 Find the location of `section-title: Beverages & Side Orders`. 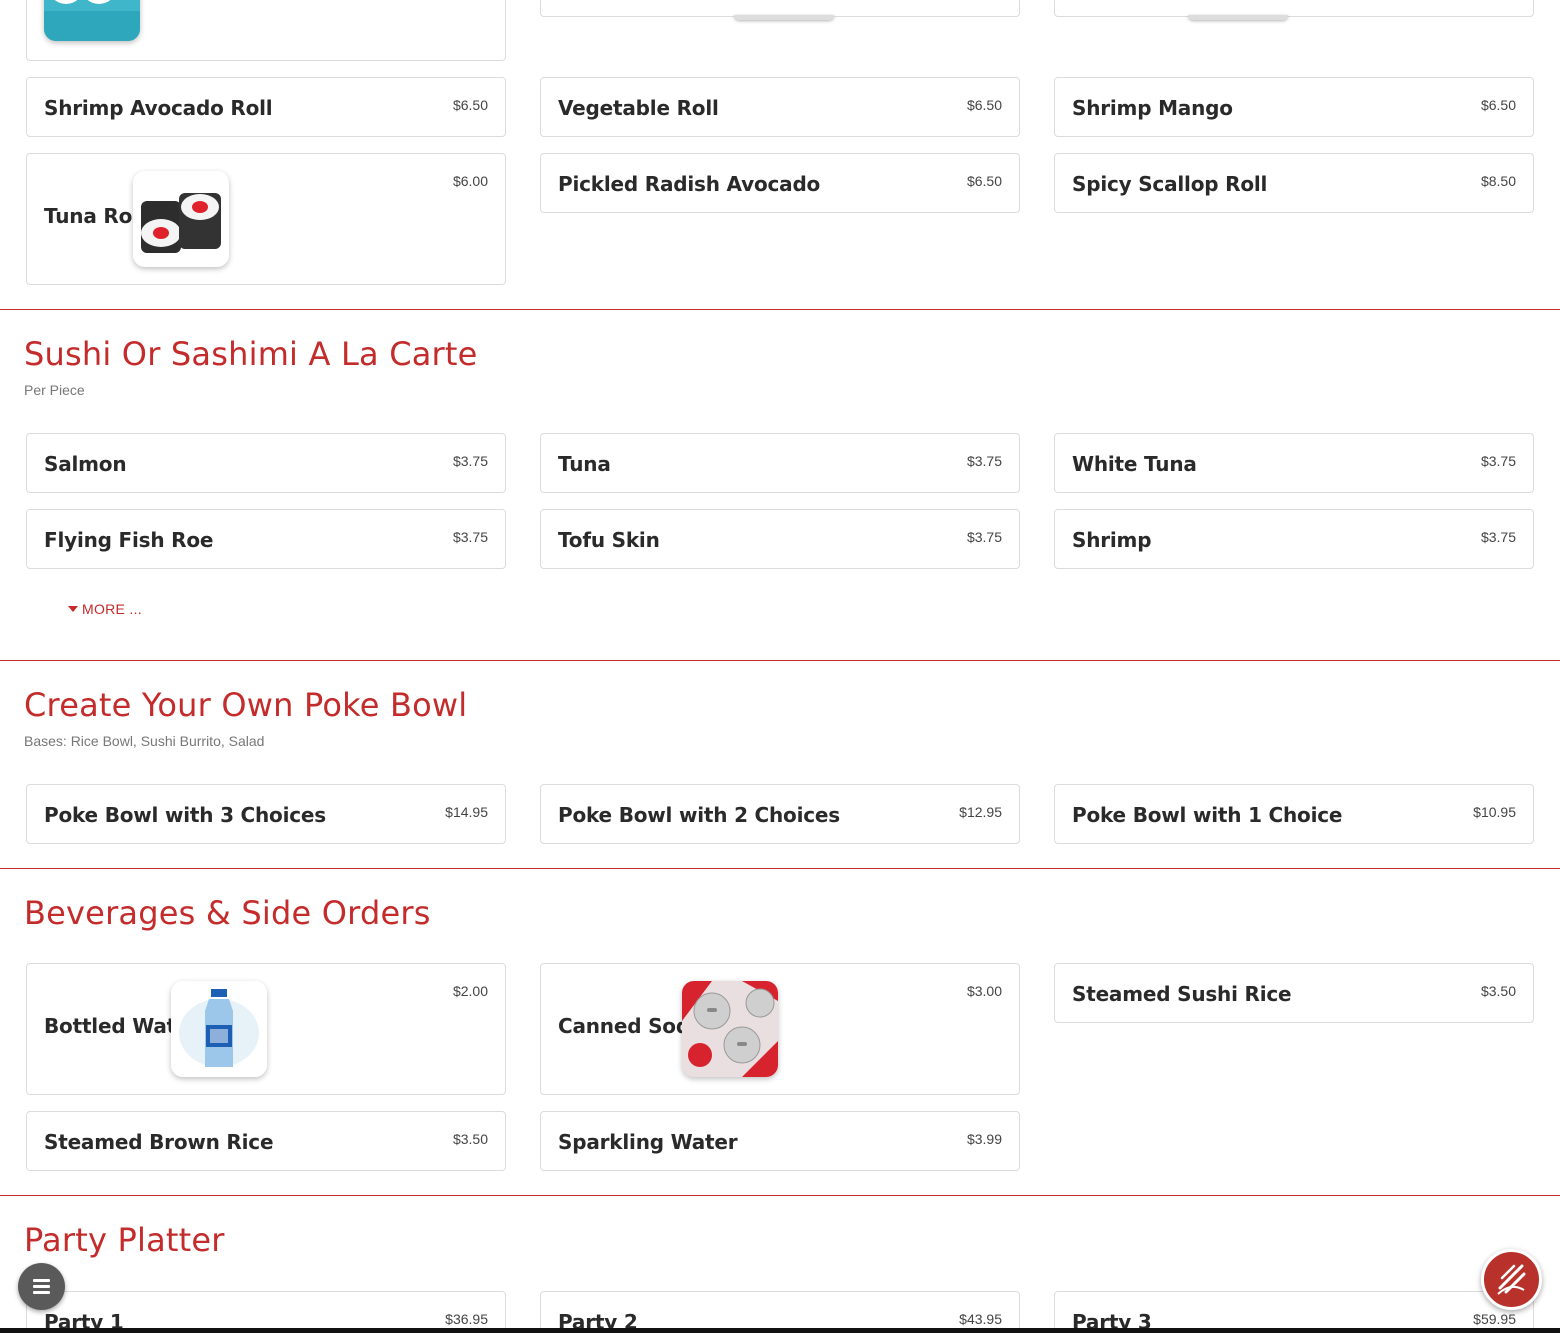

section-title: Beverages & Side Orders is located at coordinates (227, 913).